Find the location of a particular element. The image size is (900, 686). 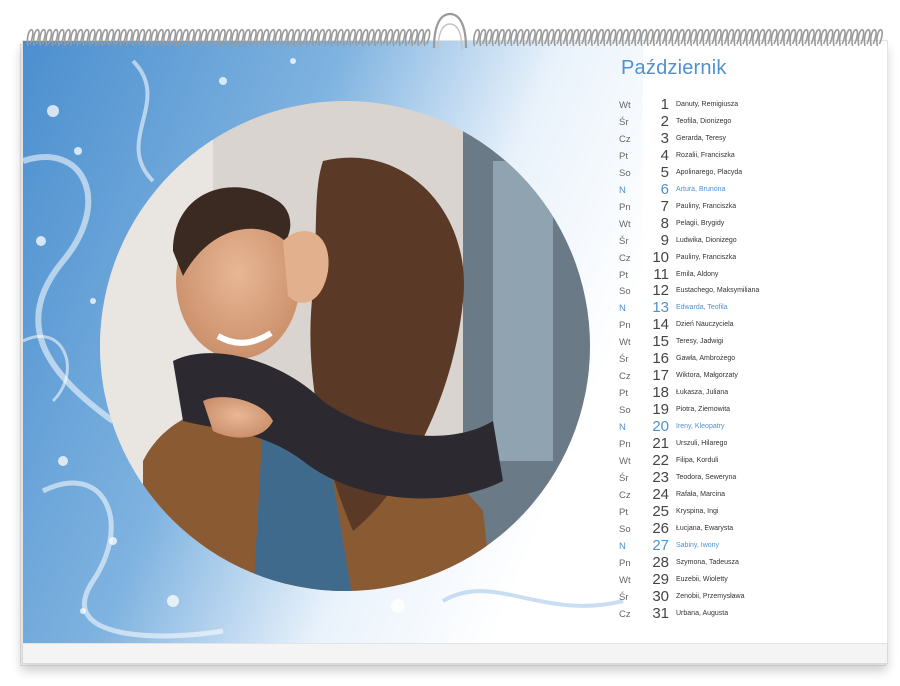

name-day-text: Teofila, Dionizego is located at coordinates (704, 121).